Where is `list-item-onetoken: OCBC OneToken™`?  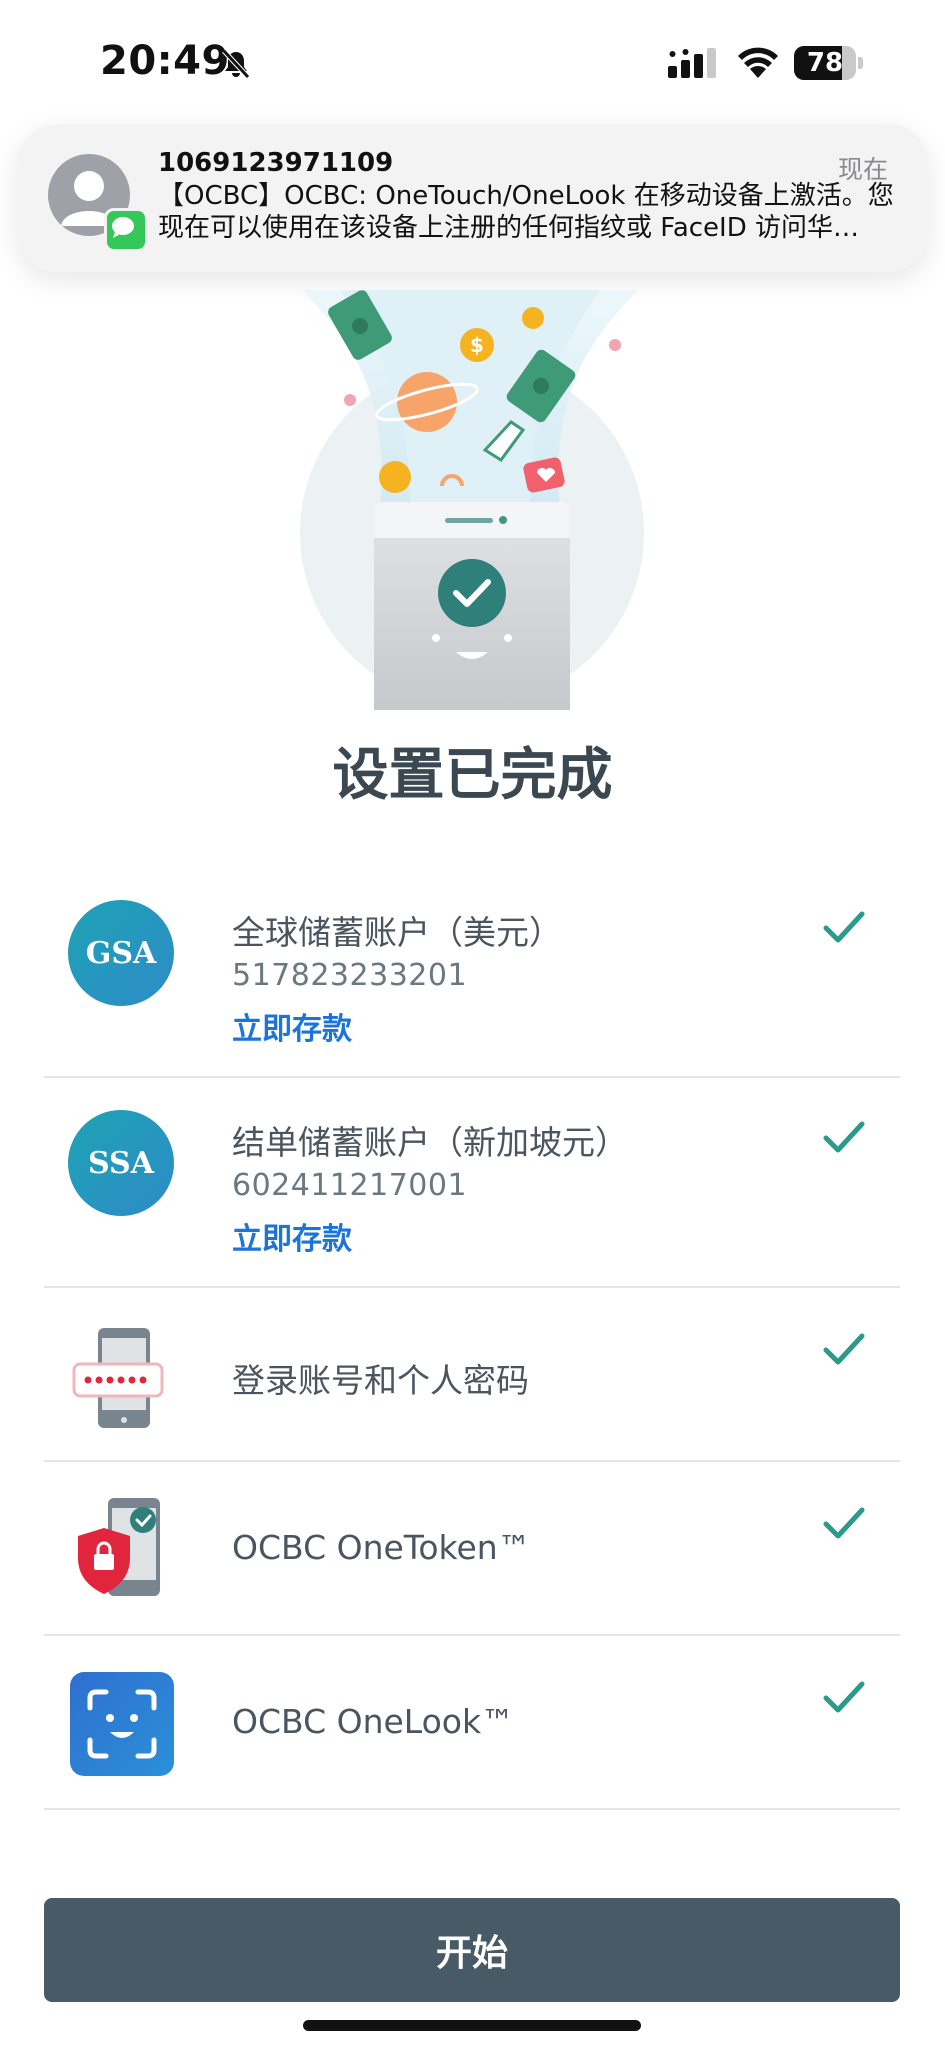
list-item-onetoken: OCBC OneToken™ is located at coordinates (472, 1549).